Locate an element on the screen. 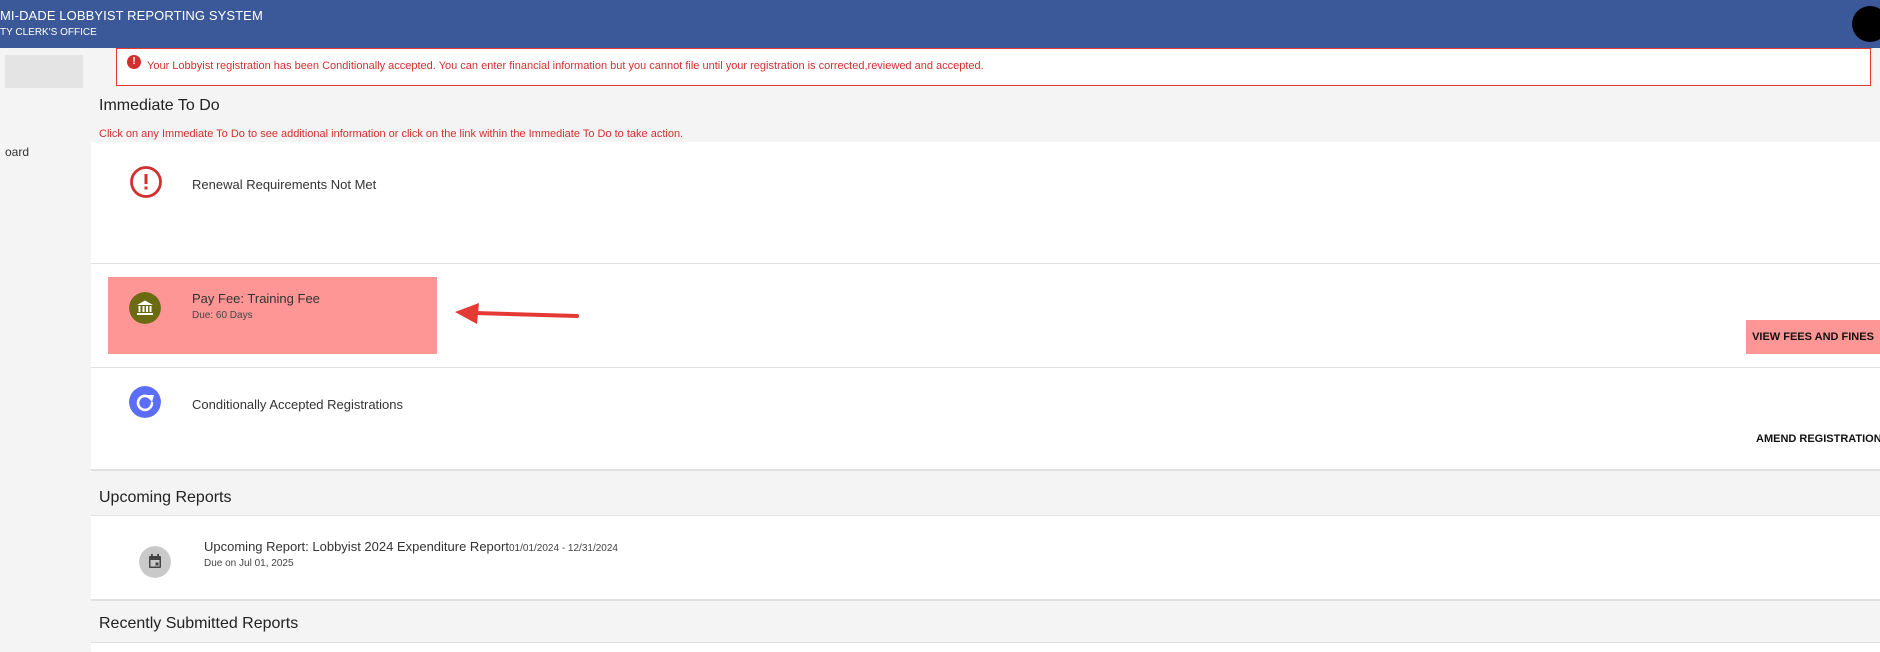 This screenshot has width=1880, height=652. annotation-arrow-icon is located at coordinates (517, 313).